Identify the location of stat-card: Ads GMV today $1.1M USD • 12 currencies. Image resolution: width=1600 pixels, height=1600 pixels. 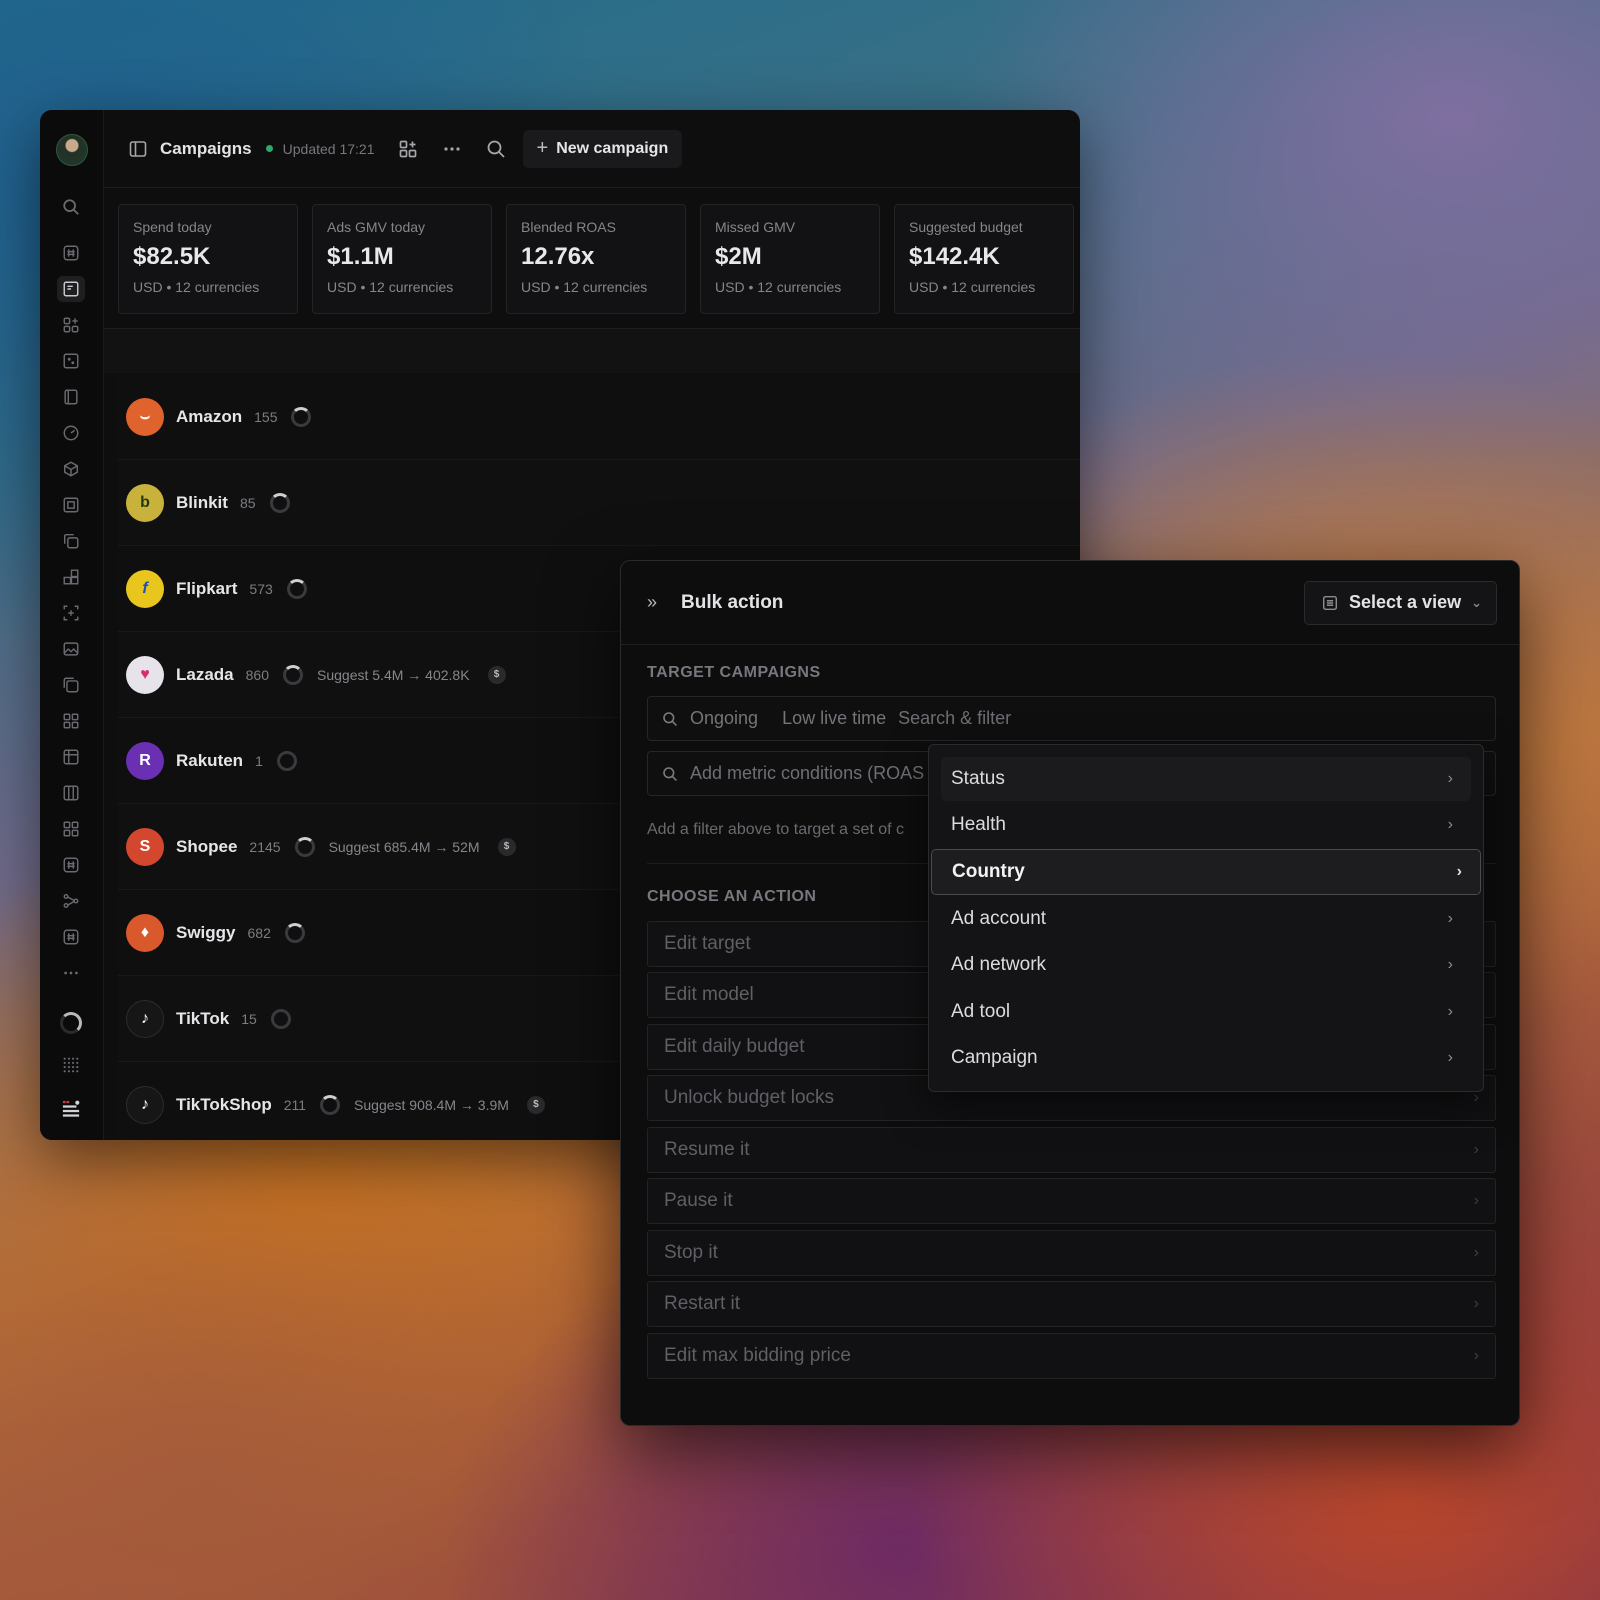
(402, 259).